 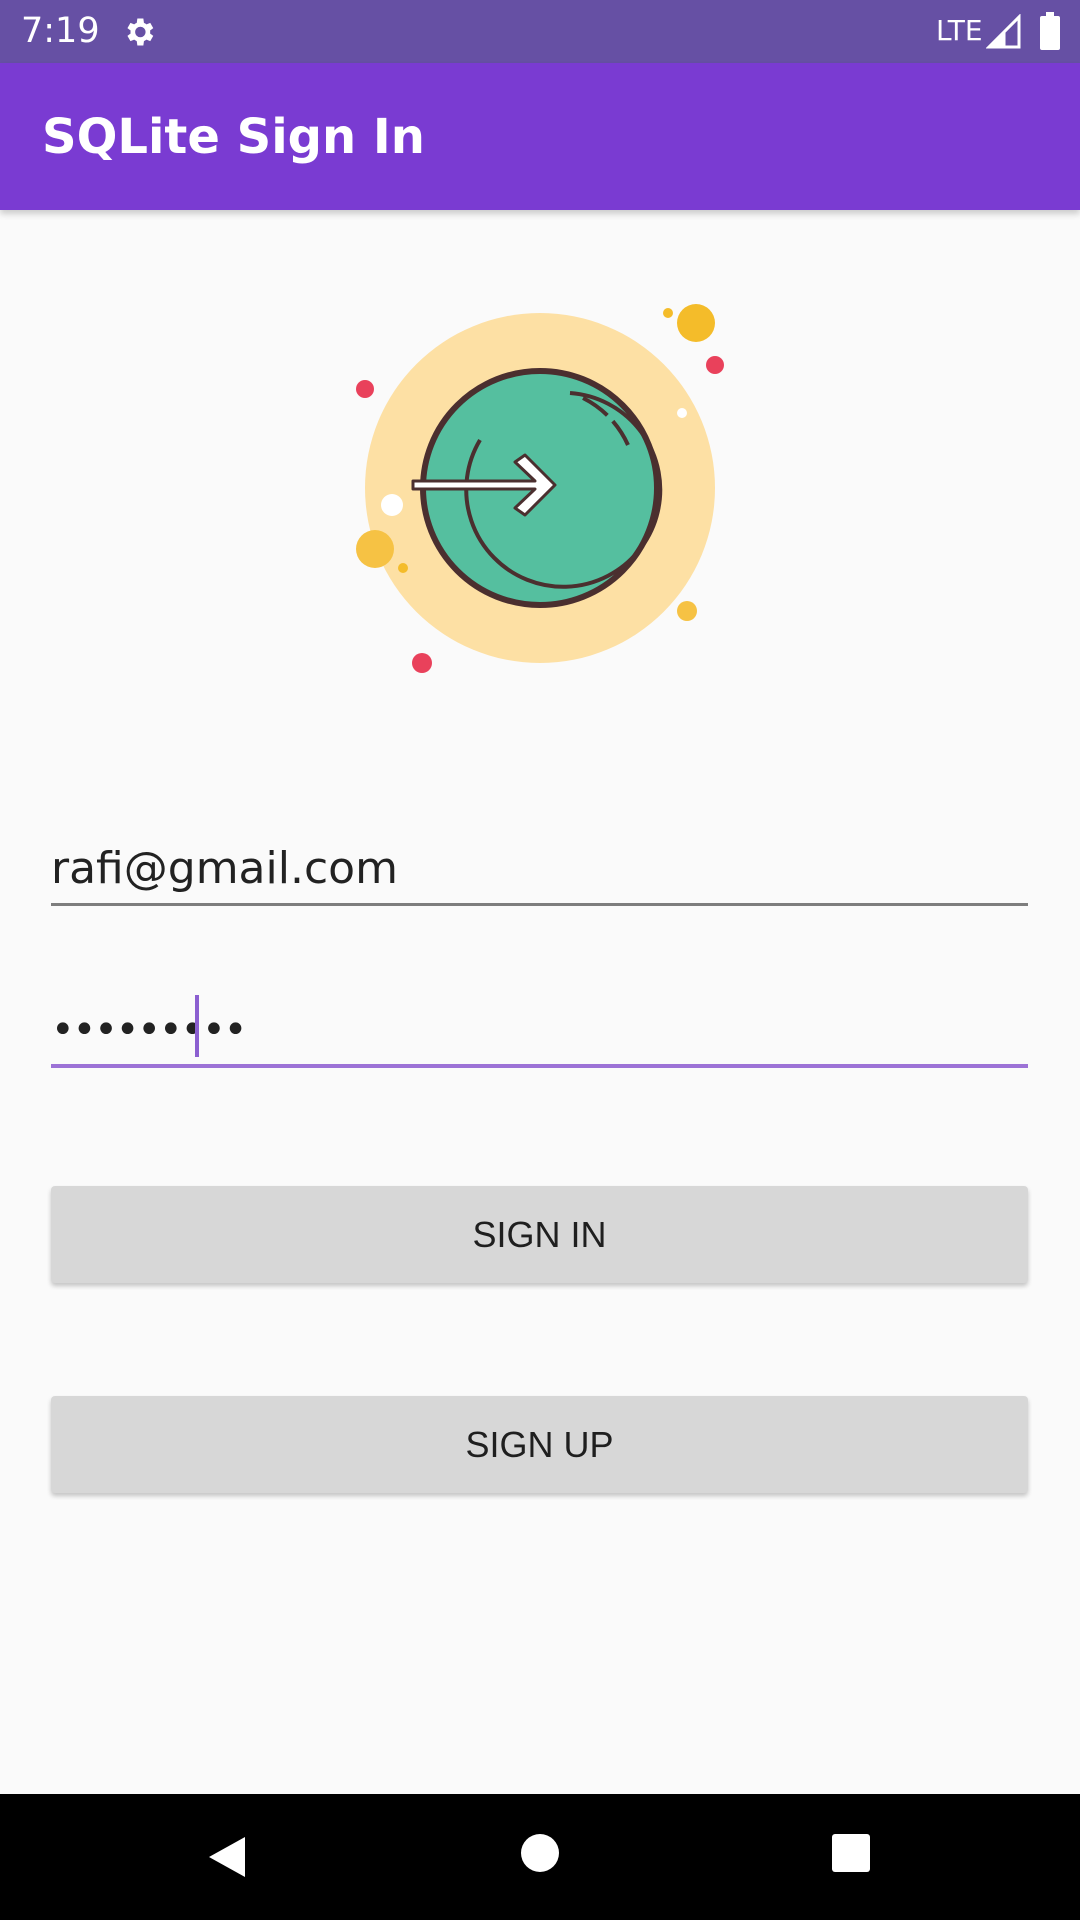 What do you see at coordinates (959, 30) in the screenshot?
I see `network-type-label: LTE` at bounding box center [959, 30].